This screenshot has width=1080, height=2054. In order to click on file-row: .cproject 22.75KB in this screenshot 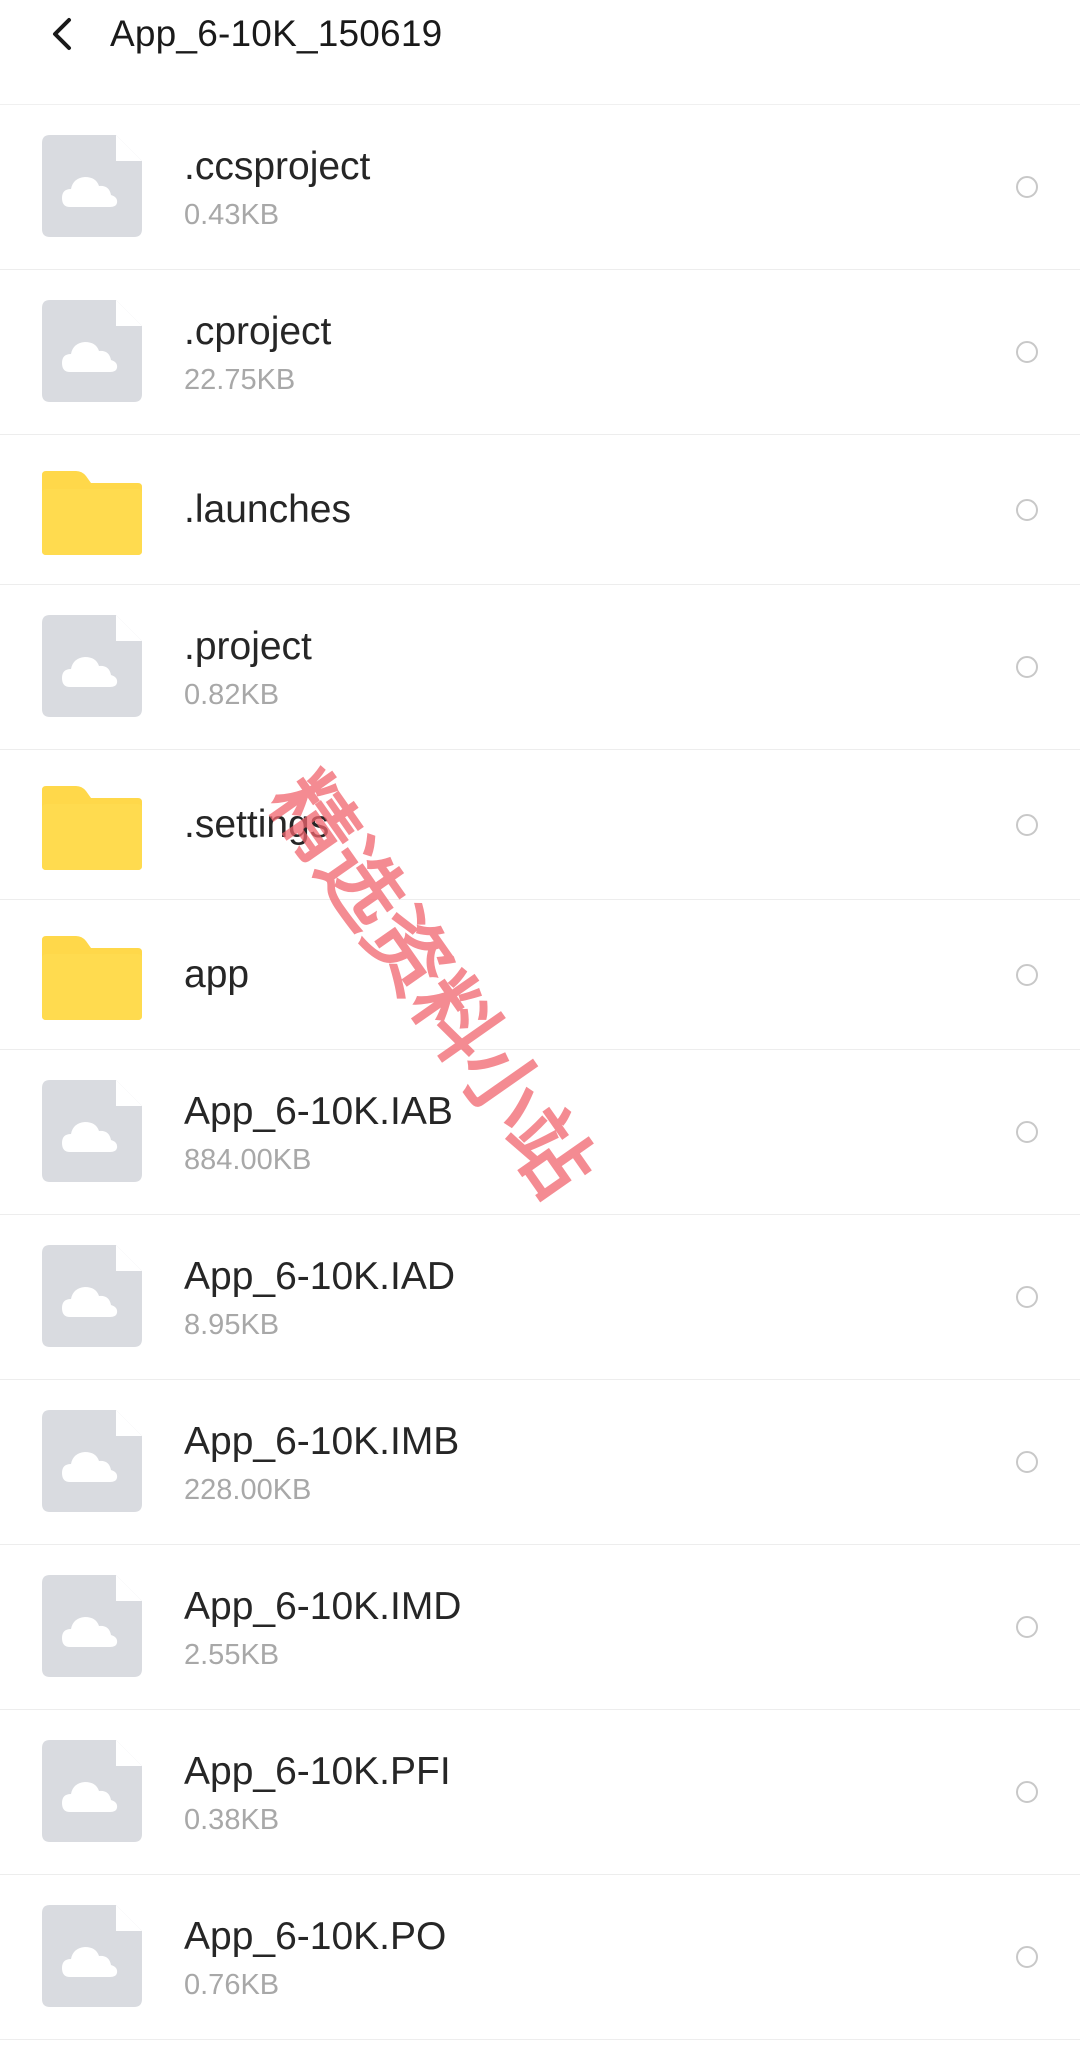, I will do `click(540, 352)`.